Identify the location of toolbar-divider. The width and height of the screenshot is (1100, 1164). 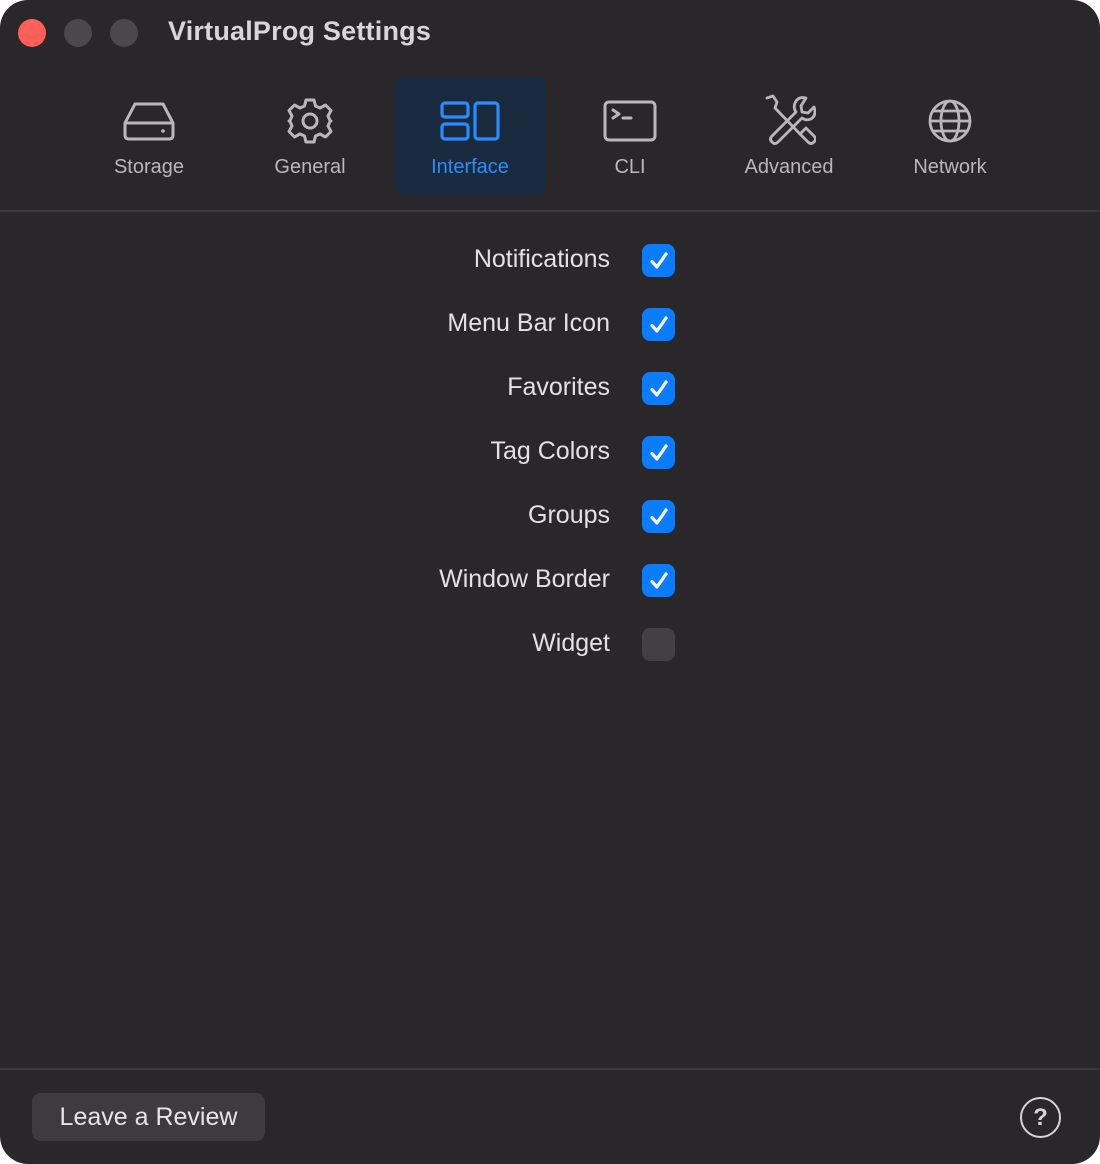
(550, 211).